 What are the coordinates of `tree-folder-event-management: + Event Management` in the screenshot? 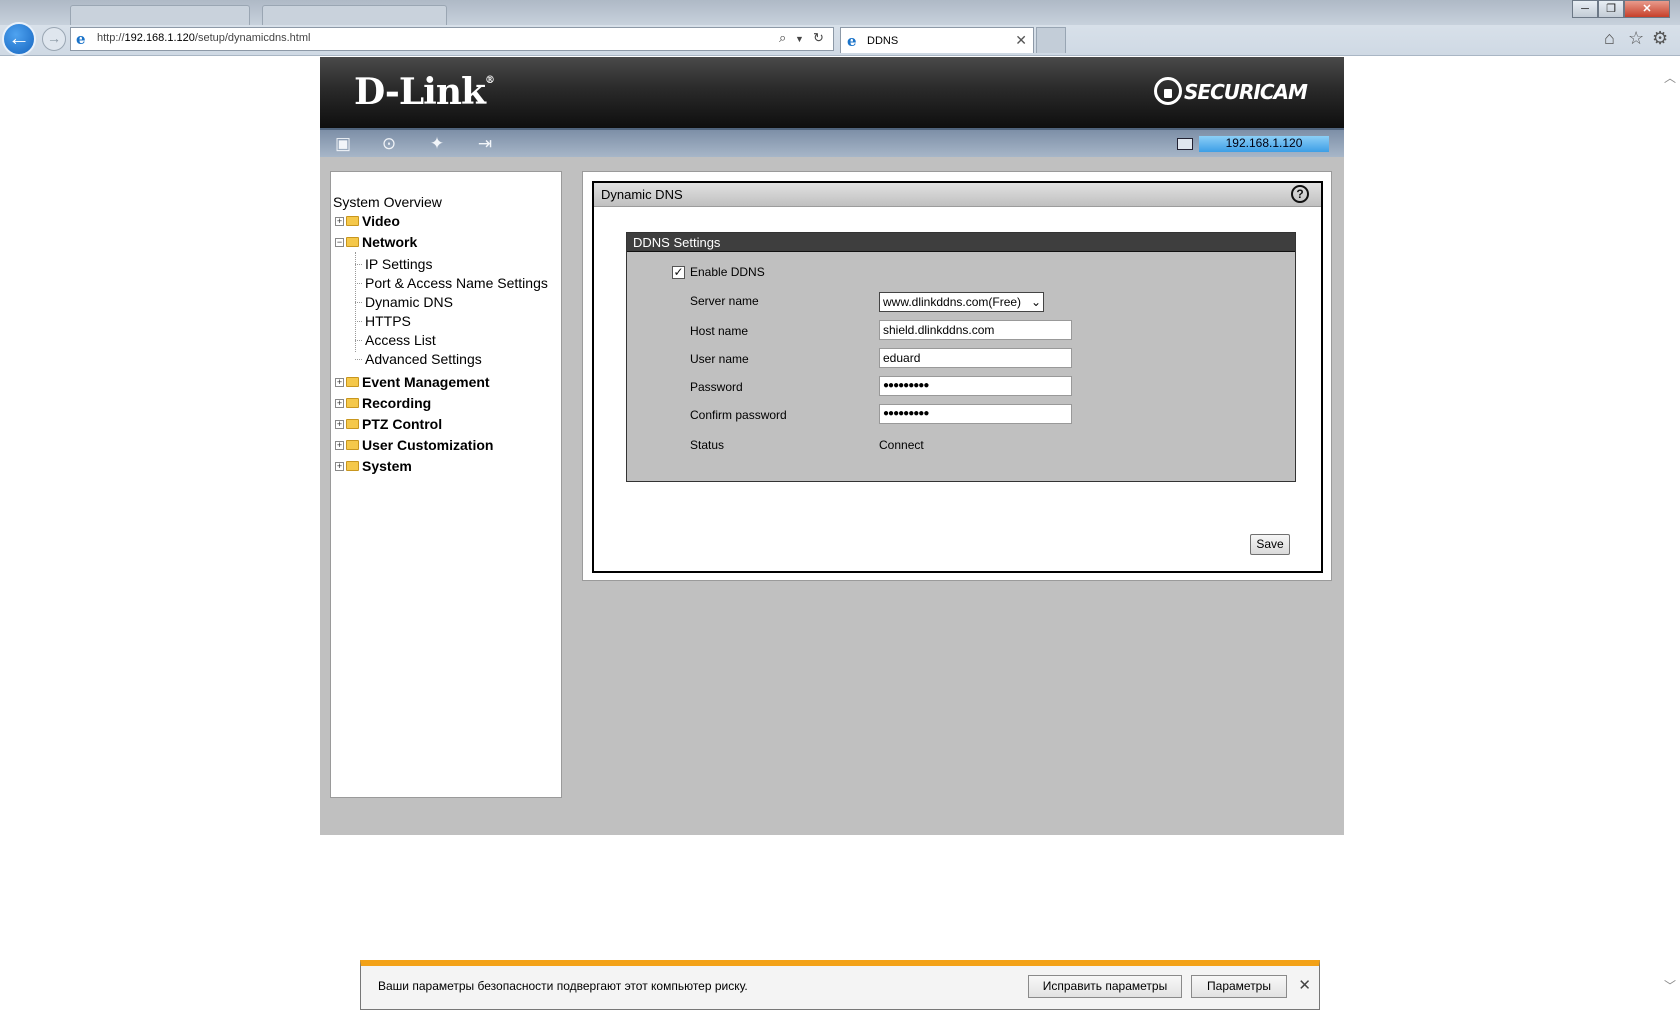 It's located at (412, 383).